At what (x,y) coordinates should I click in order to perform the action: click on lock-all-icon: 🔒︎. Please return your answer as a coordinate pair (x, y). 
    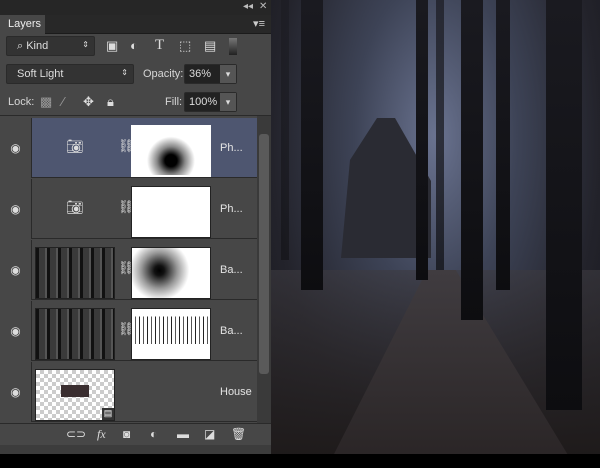
    Looking at the image, I should click on (110, 102).